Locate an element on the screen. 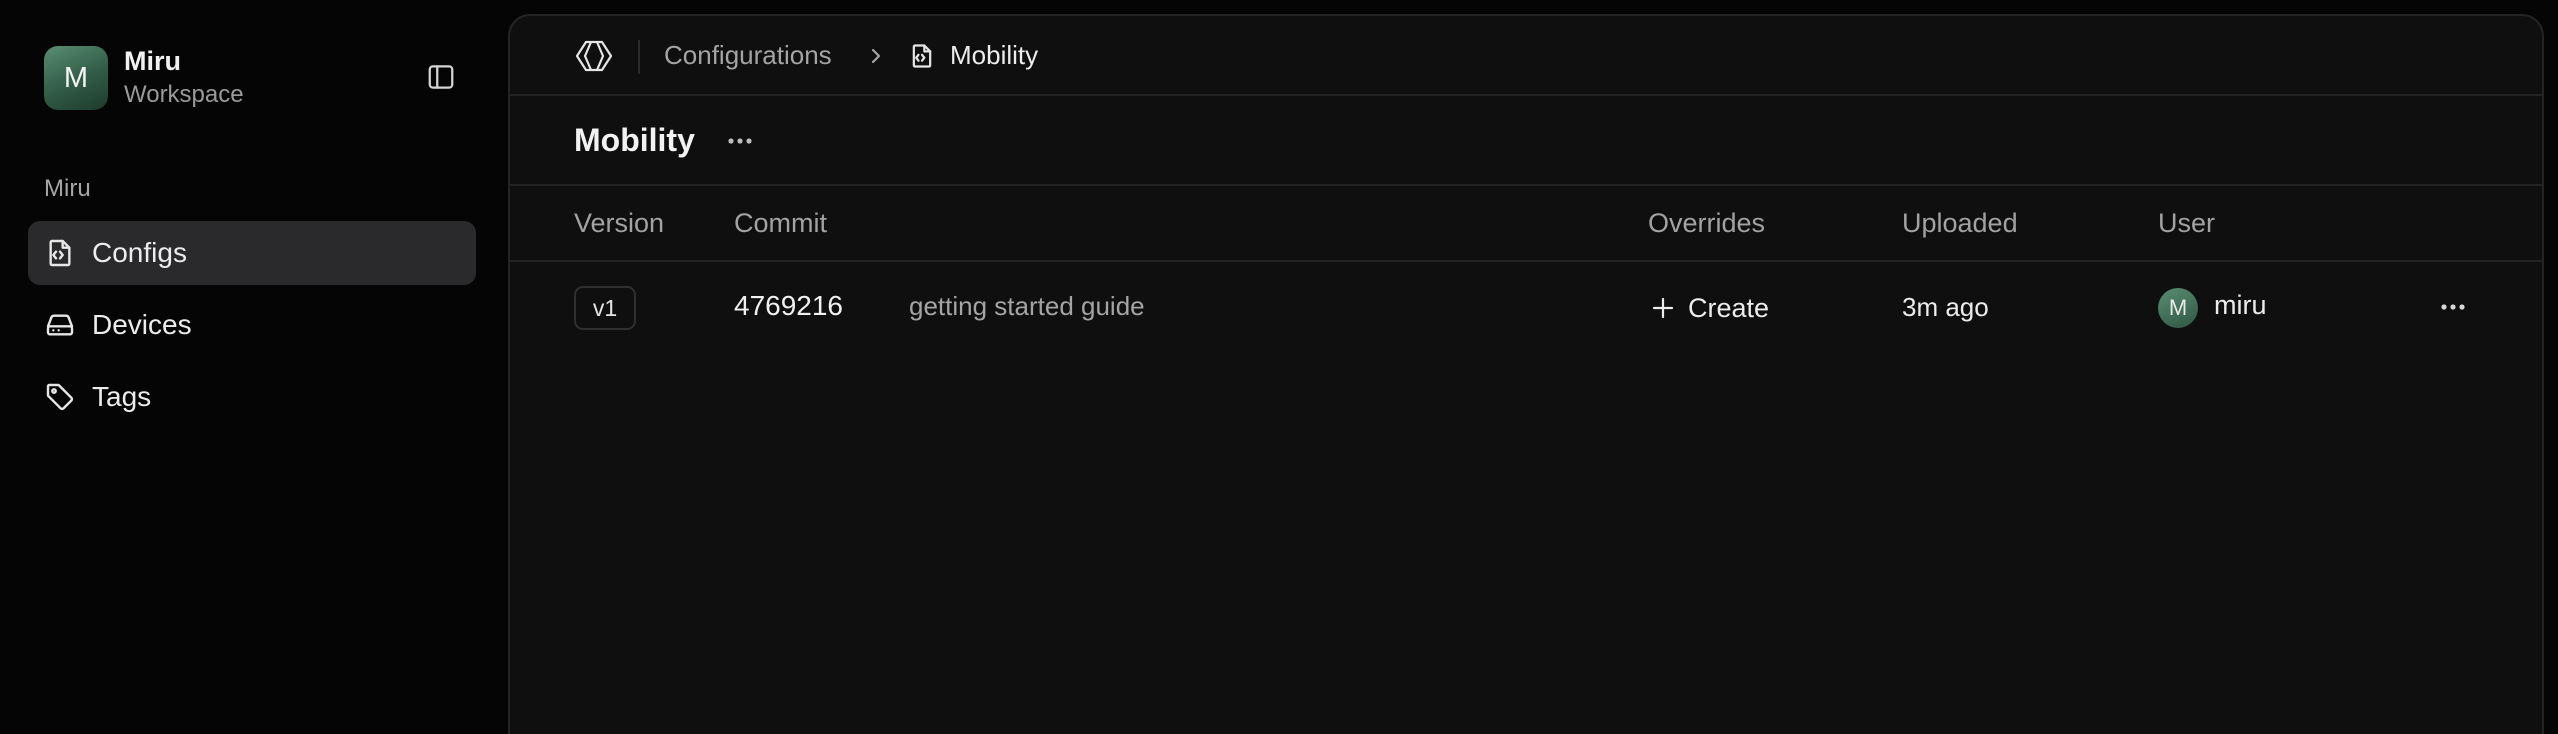 This screenshot has height=734, width=2558. sidebar-item-label: Configs is located at coordinates (139, 252).